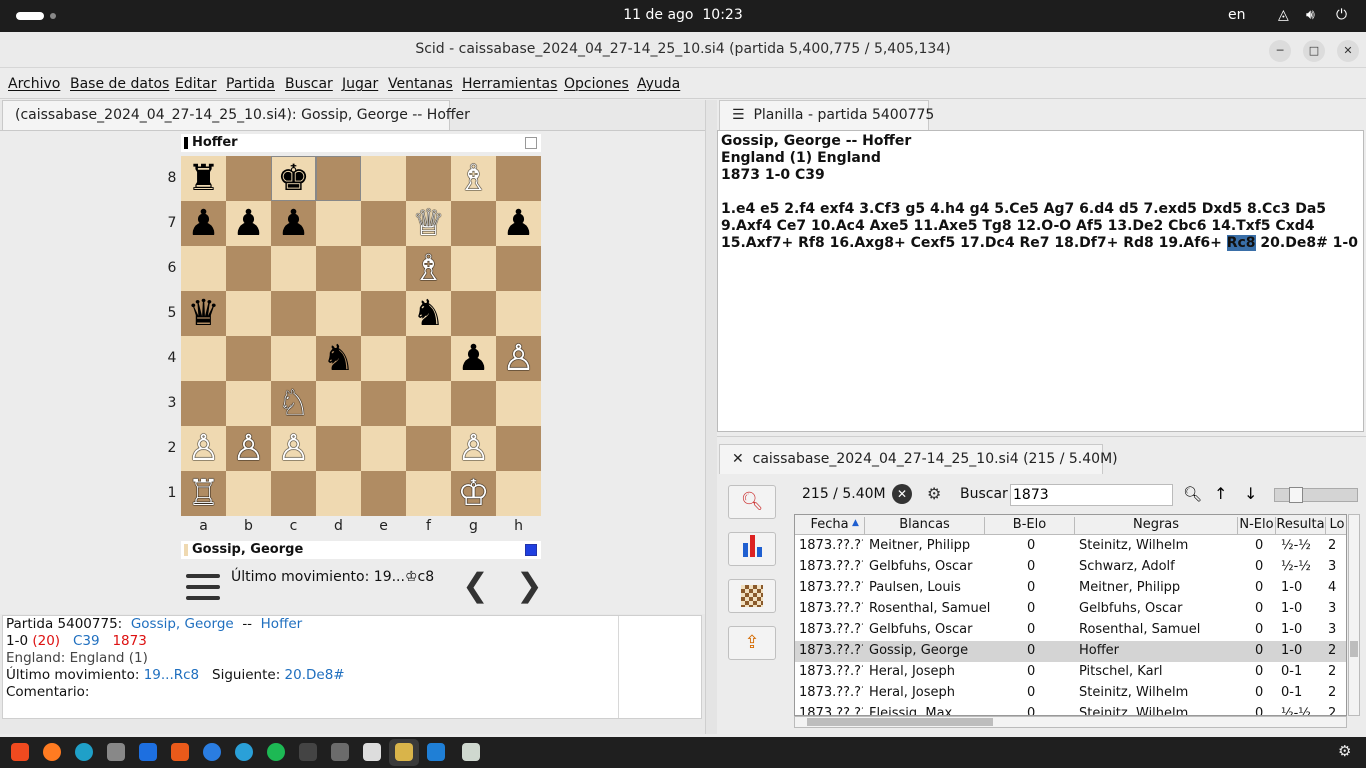  Describe the element at coordinates (383, 313) in the screenshot. I see `square-e5` at that location.